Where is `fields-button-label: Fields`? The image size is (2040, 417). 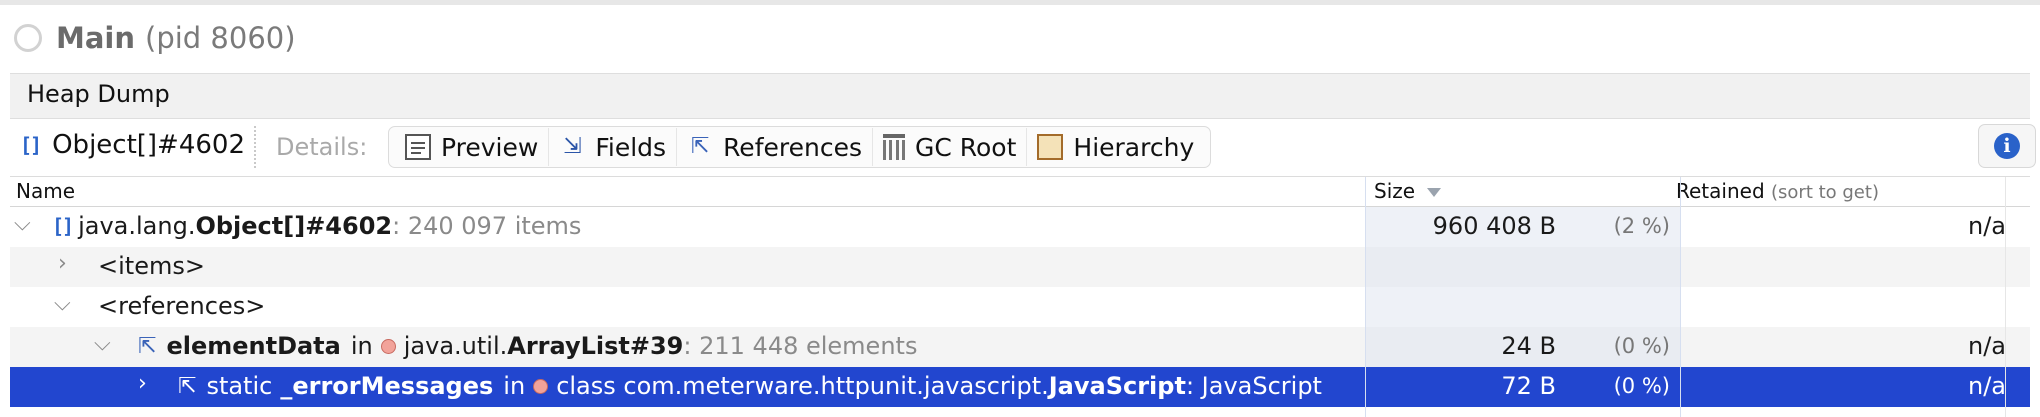
fields-button-label: Fields is located at coordinates (631, 147).